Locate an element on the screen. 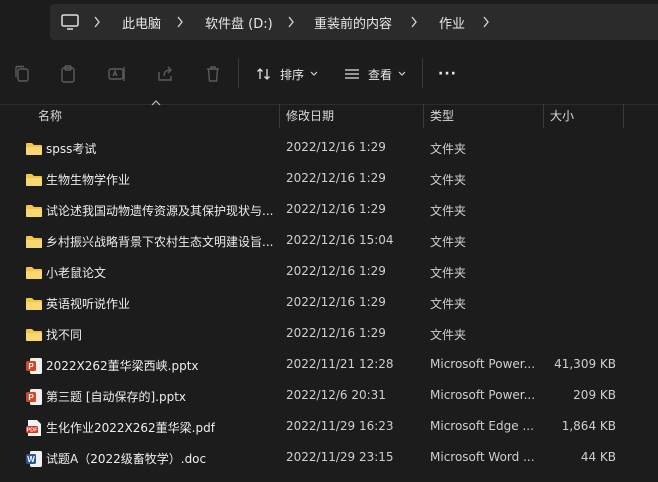 The height and width of the screenshot is (482, 658). view-label: 查看 is located at coordinates (380, 74).